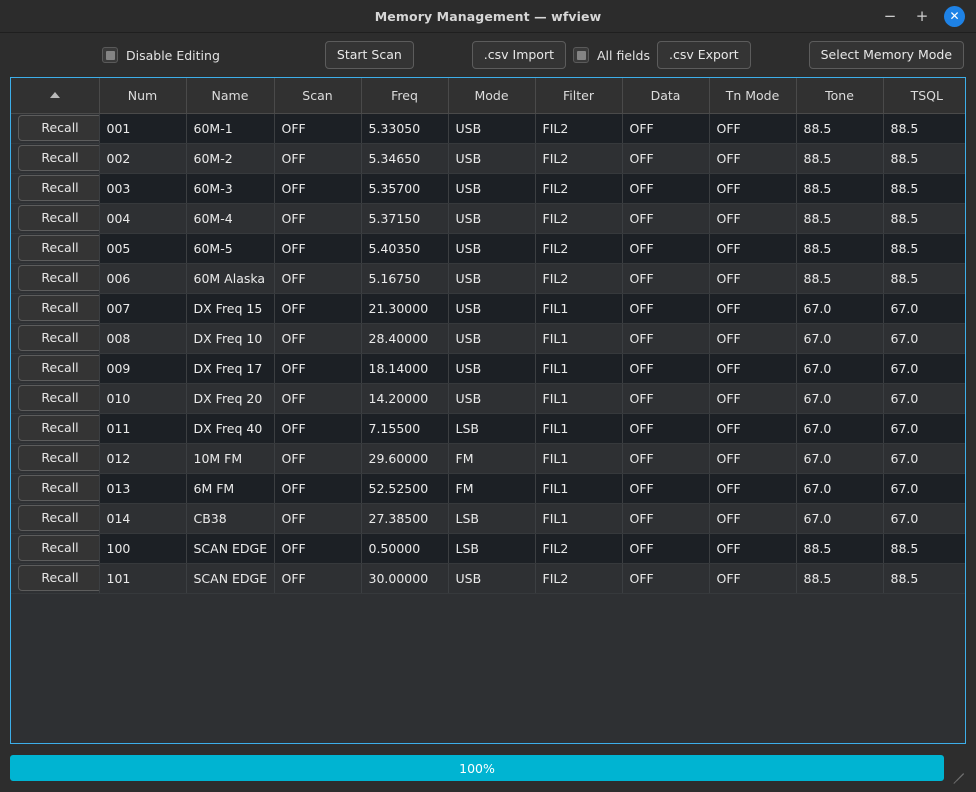 Image resolution: width=976 pixels, height=792 pixels. Describe the element at coordinates (492, 96) in the screenshot. I see `column-header-mode: Mode` at that location.